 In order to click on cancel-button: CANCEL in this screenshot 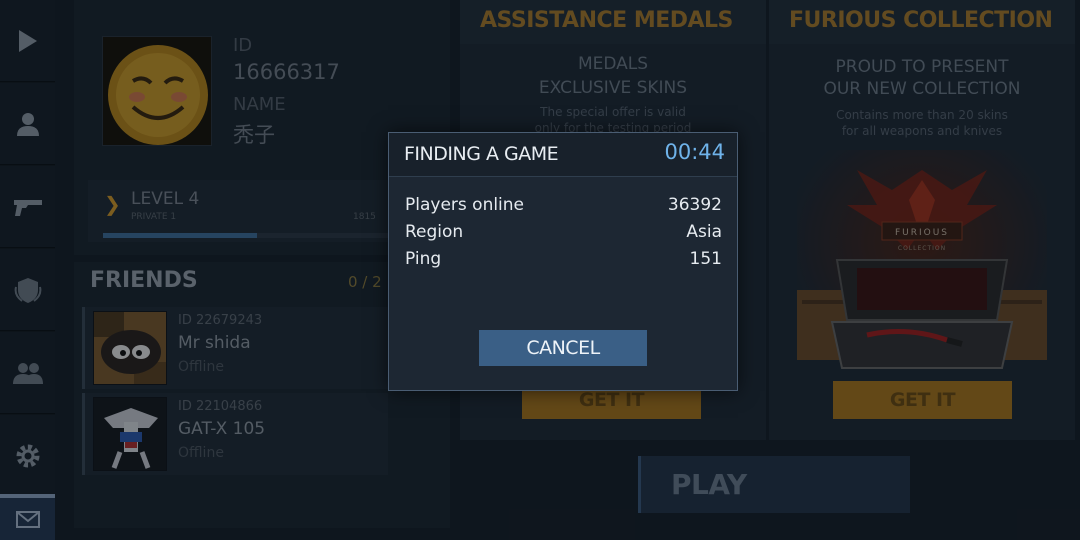, I will do `click(563, 348)`.